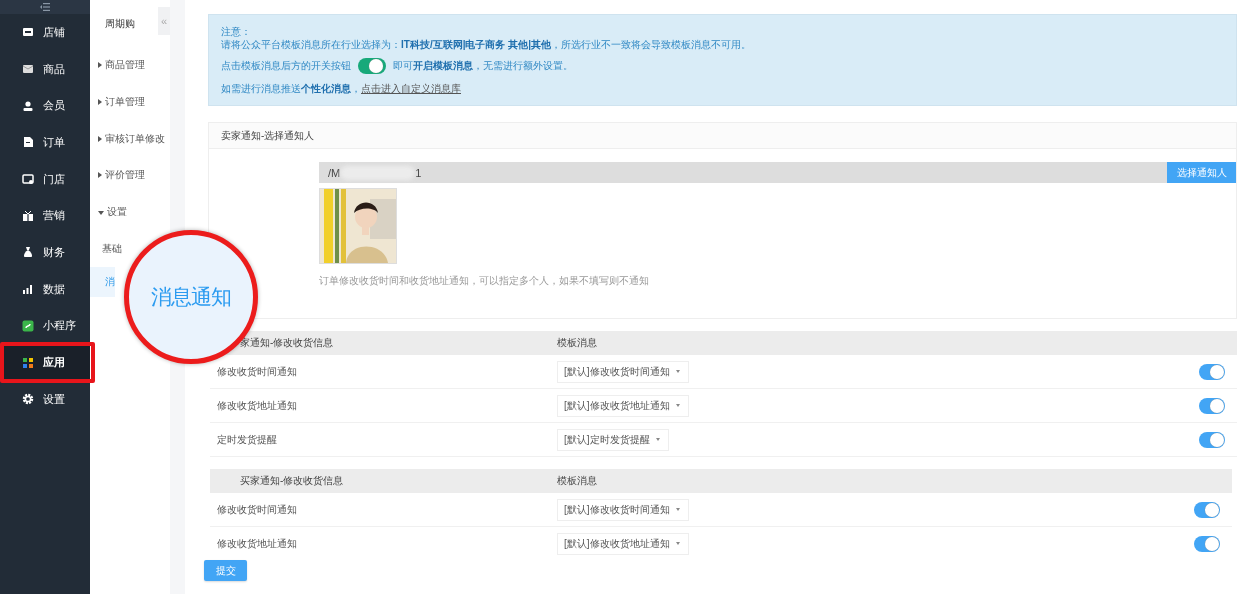  What do you see at coordinates (45, 252) in the screenshot?
I see `sidebar-item: 财务` at bounding box center [45, 252].